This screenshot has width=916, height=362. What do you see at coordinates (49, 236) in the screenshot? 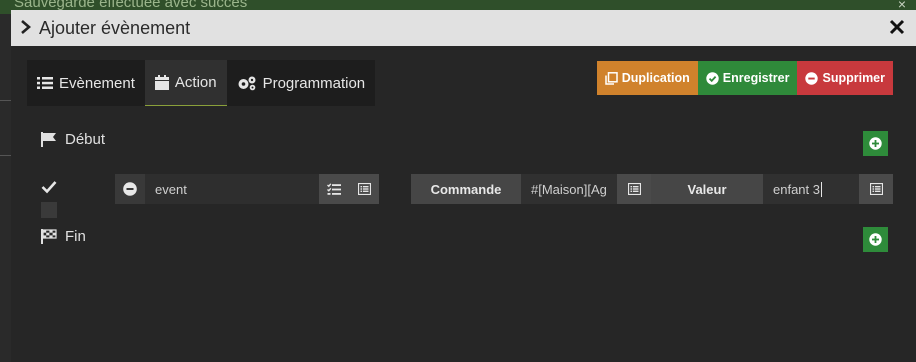
I see `checkered-flag-icon` at bounding box center [49, 236].